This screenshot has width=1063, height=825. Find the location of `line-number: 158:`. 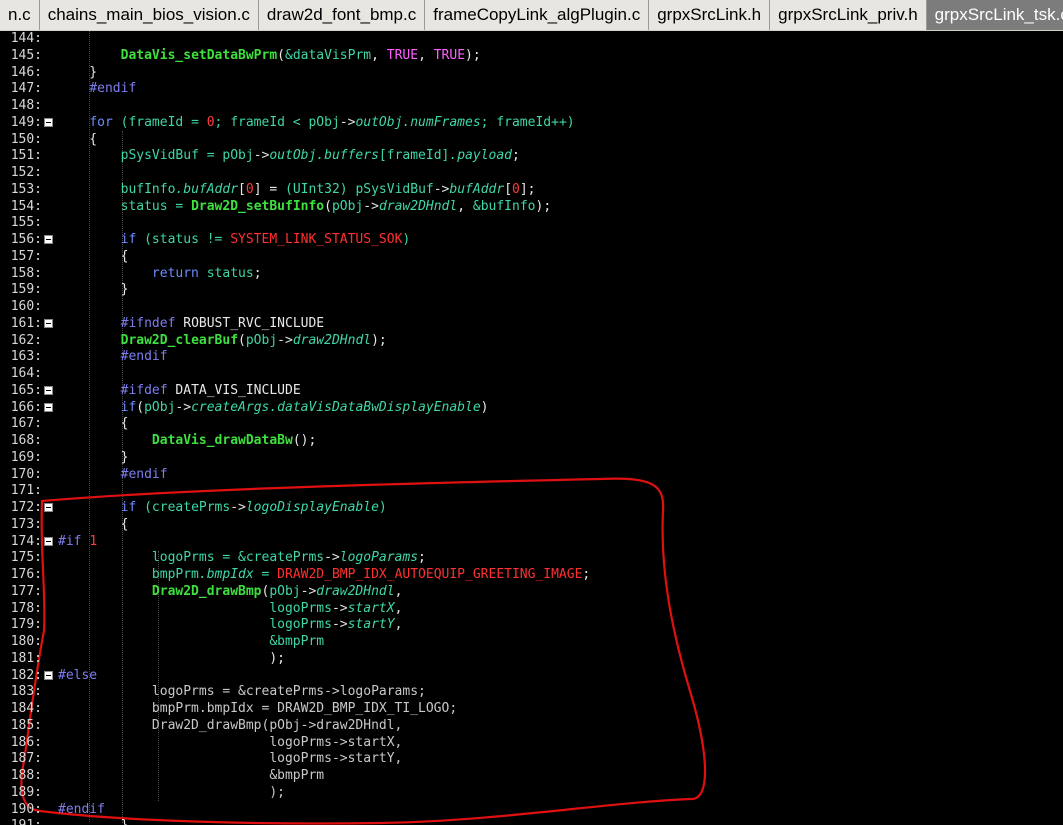

line-number: 158: is located at coordinates (26, 273).